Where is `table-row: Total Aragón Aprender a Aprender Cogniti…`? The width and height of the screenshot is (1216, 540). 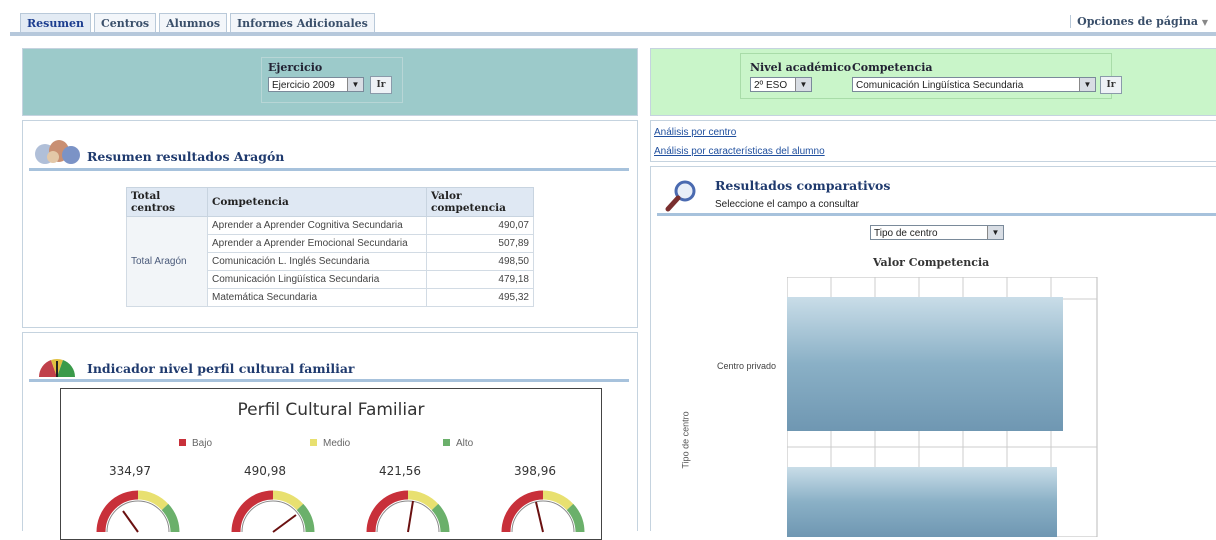
table-row: Total Aragón Aprender a Aprender Cogniti… is located at coordinates (330, 261).